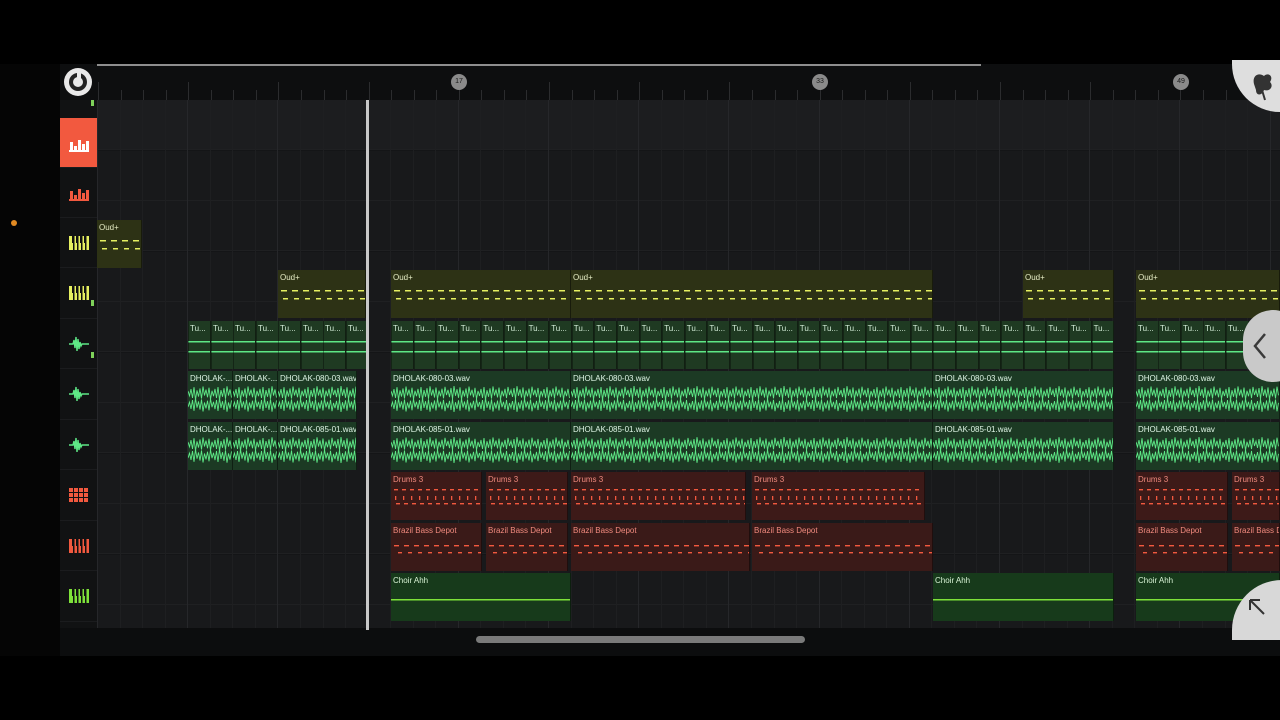 This screenshot has width=1280, height=720. What do you see at coordinates (109, 227) in the screenshot?
I see `clip-label: Oud+` at bounding box center [109, 227].